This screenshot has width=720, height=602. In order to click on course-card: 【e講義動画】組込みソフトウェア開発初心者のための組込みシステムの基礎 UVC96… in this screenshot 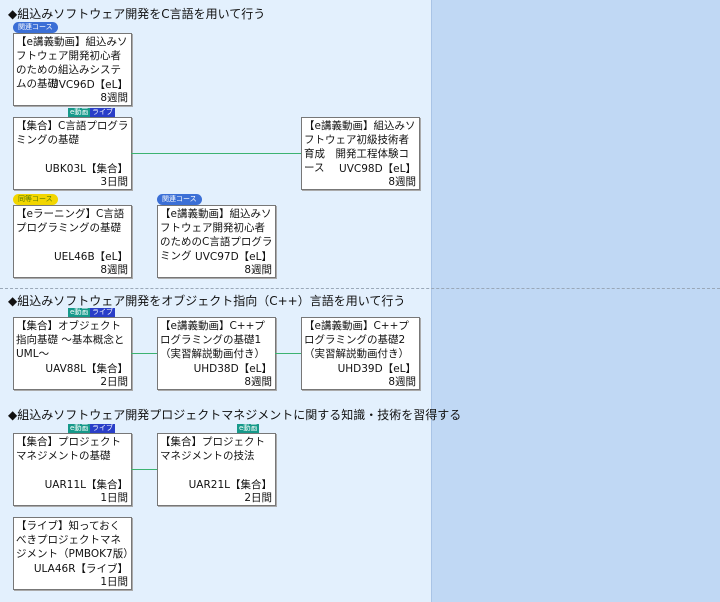, I will do `click(72, 69)`.